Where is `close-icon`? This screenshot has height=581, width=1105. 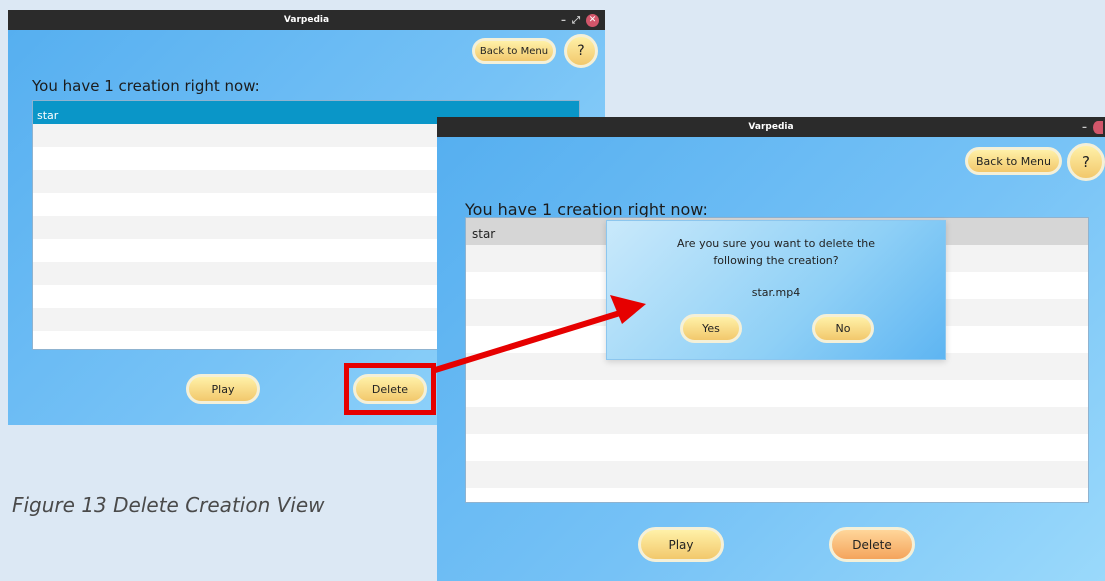 close-icon is located at coordinates (1098, 127).